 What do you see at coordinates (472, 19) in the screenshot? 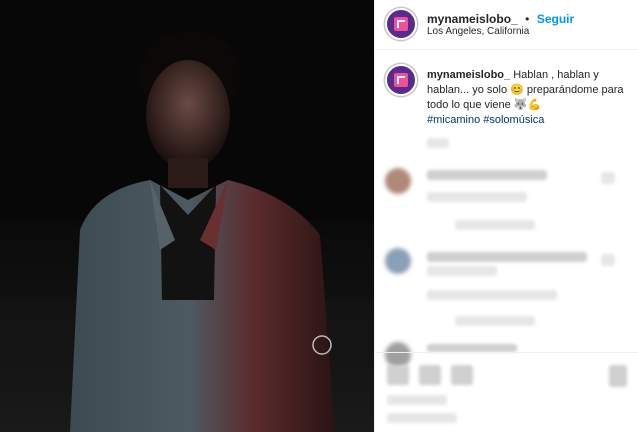
I see `header-username: mynameislobo_` at bounding box center [472, 19].